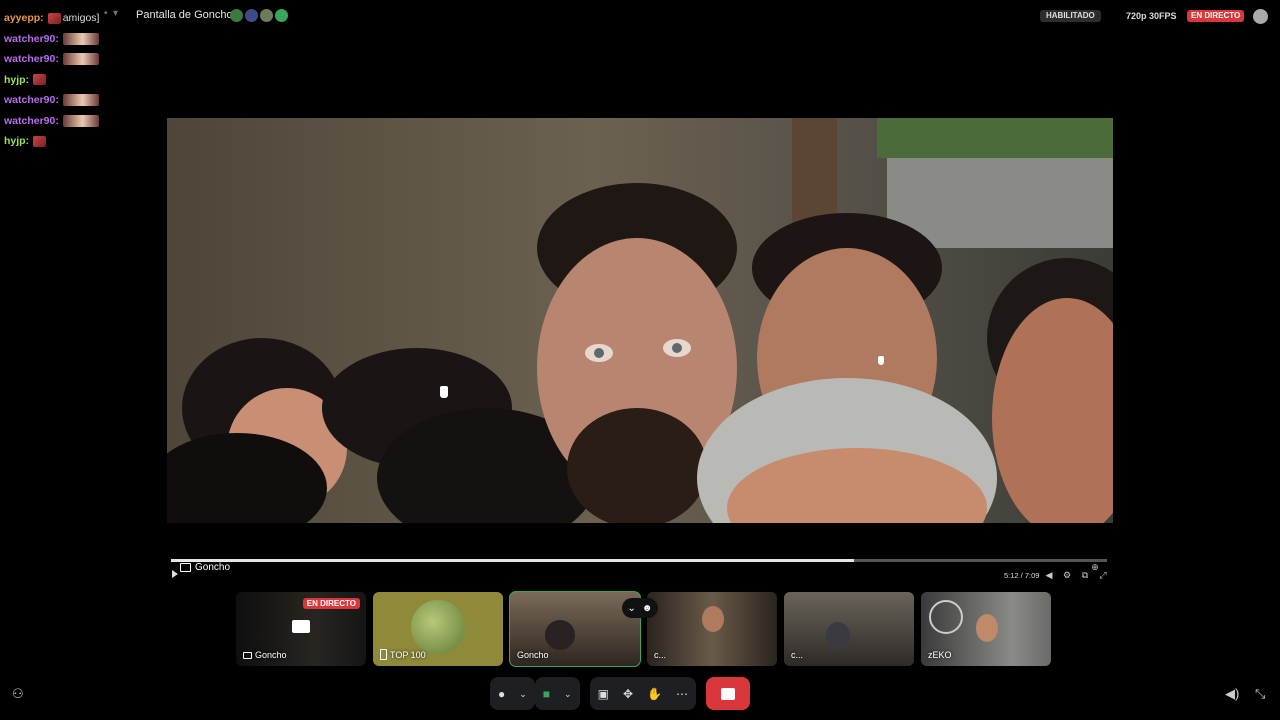  Describe the element at coordinates (513, 560) in the screenshot. I see `seek-progress` at that location.